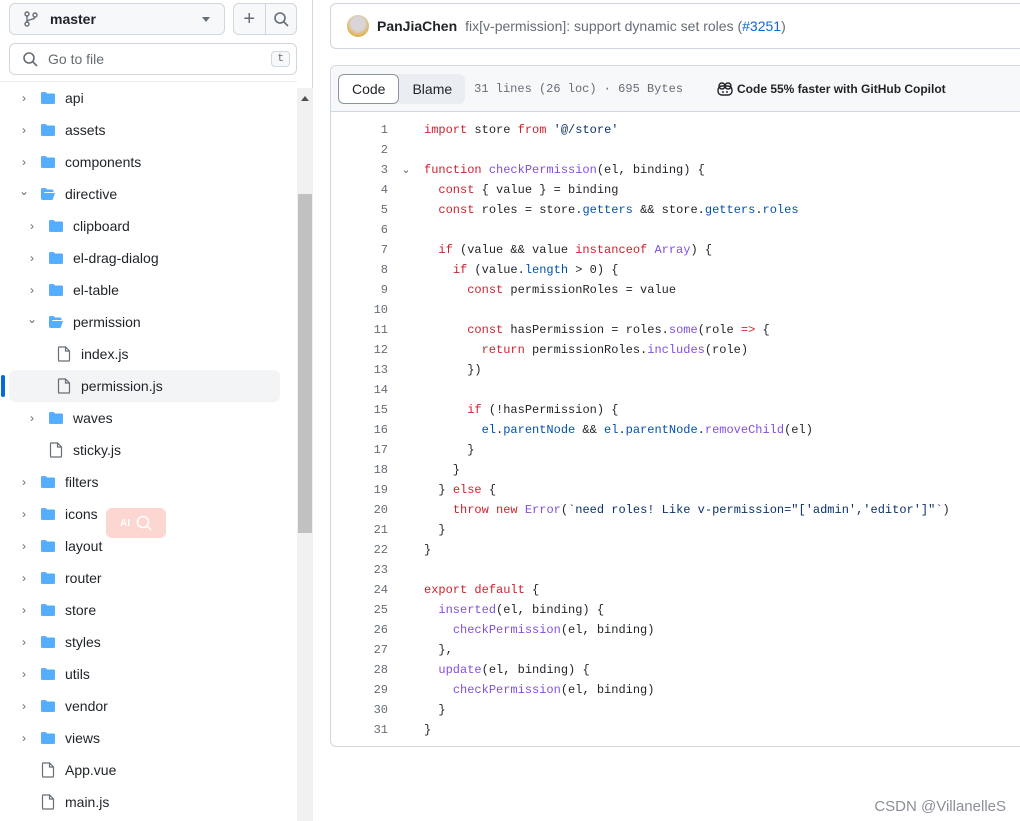 Image resolution: width=1020 pixels, height=821 pixels. Describe the element at coordinates (140, 706) in the screenshot. I see `tree-folder-vendor: › vendor` at that location.